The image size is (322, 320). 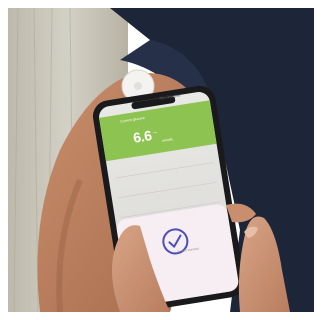 What do you see at coordinates (138, 86) in the screenshot?
I see `sensor-center` at bounding box center [138, 86].